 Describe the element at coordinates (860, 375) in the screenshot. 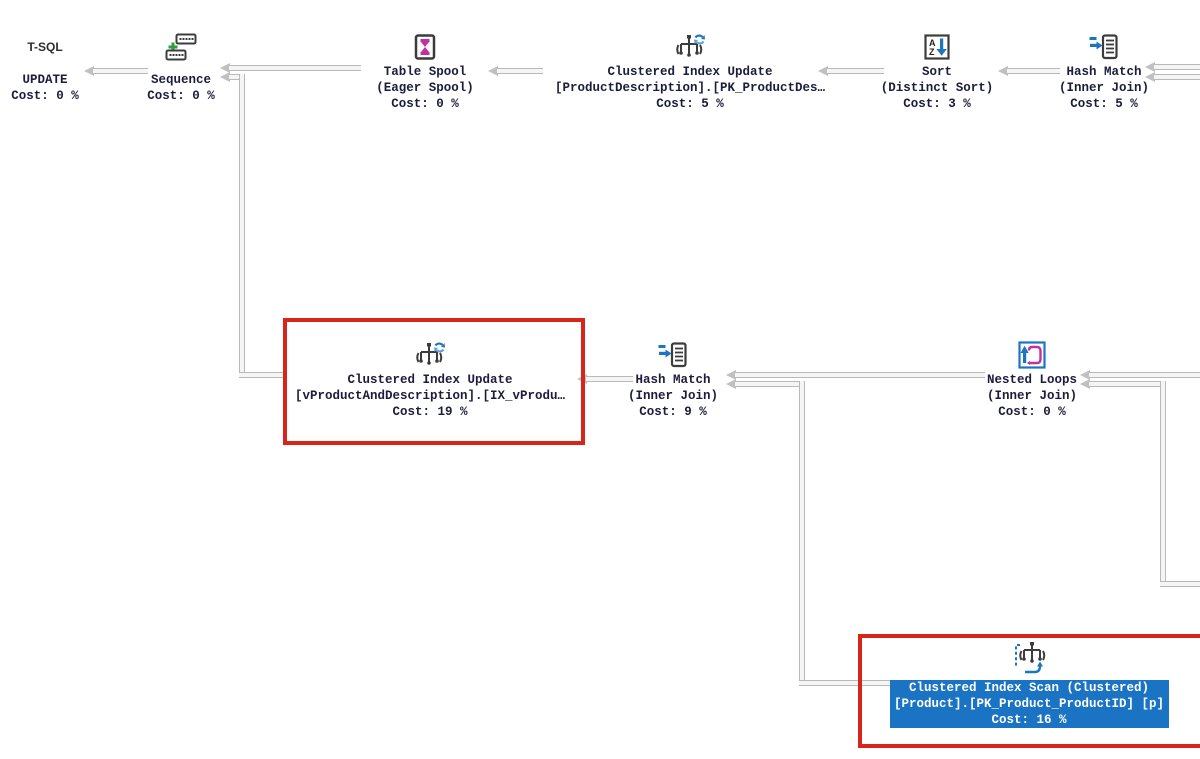

I see `edge-nested-to-hashmid` at that location.